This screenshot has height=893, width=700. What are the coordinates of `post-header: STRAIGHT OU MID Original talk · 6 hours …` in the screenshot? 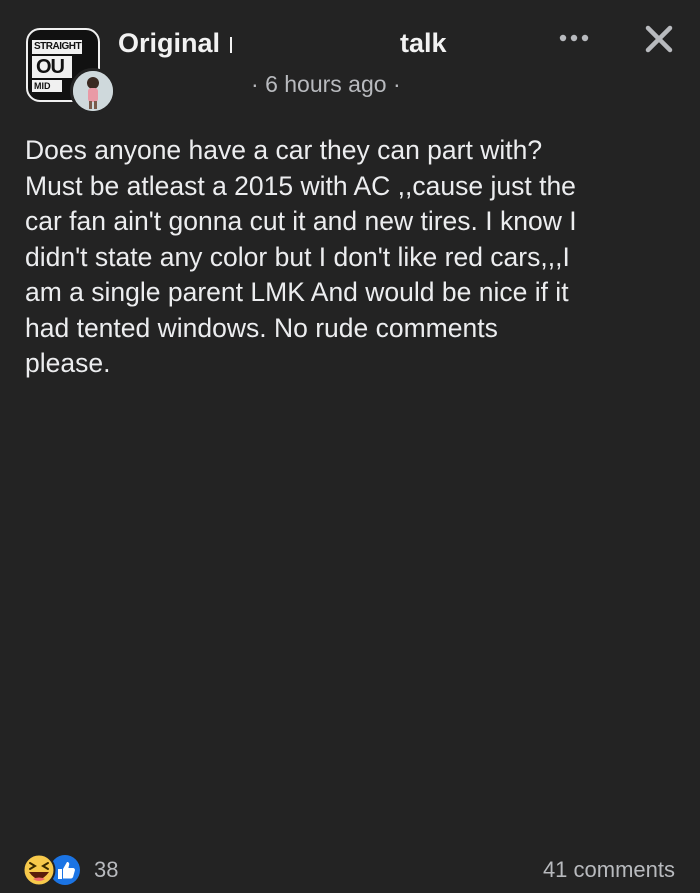 It's located at (350, 60).